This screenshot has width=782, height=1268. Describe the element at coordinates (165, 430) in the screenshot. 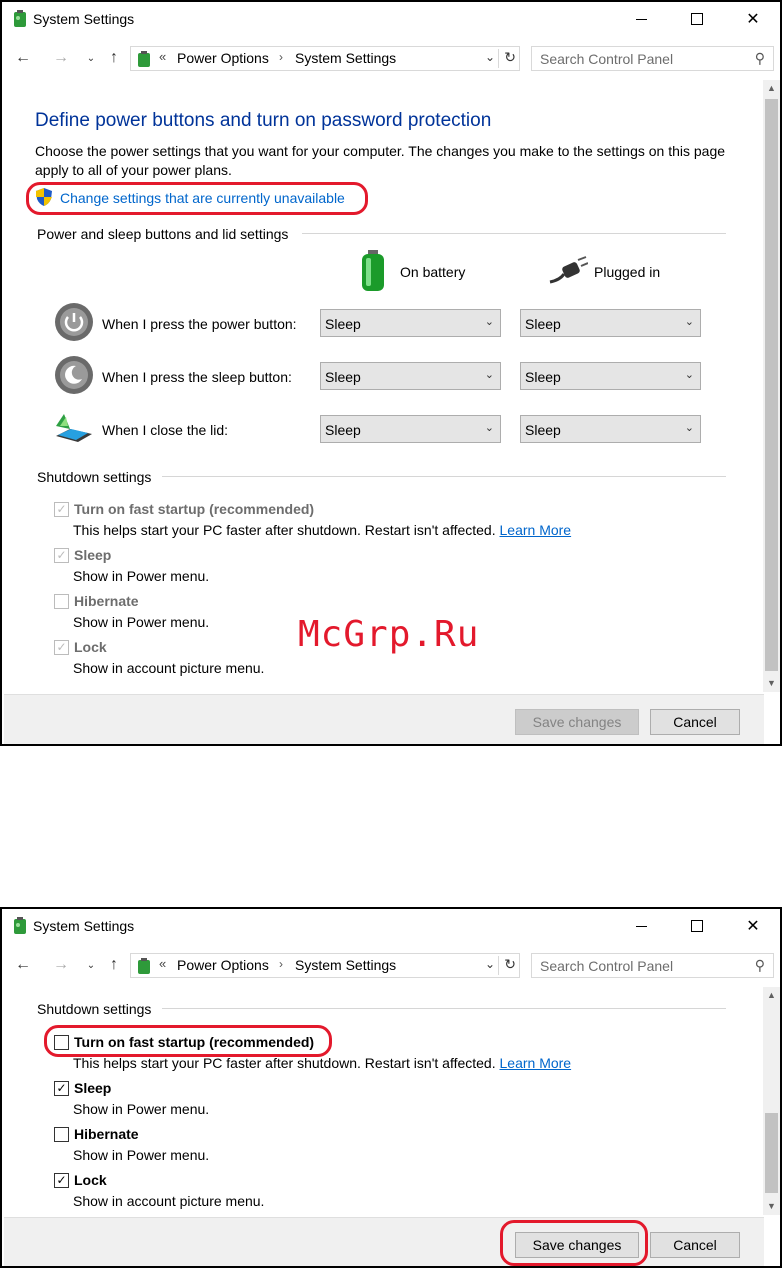

I see `close-lid-label: When I close the lid:` at that location.